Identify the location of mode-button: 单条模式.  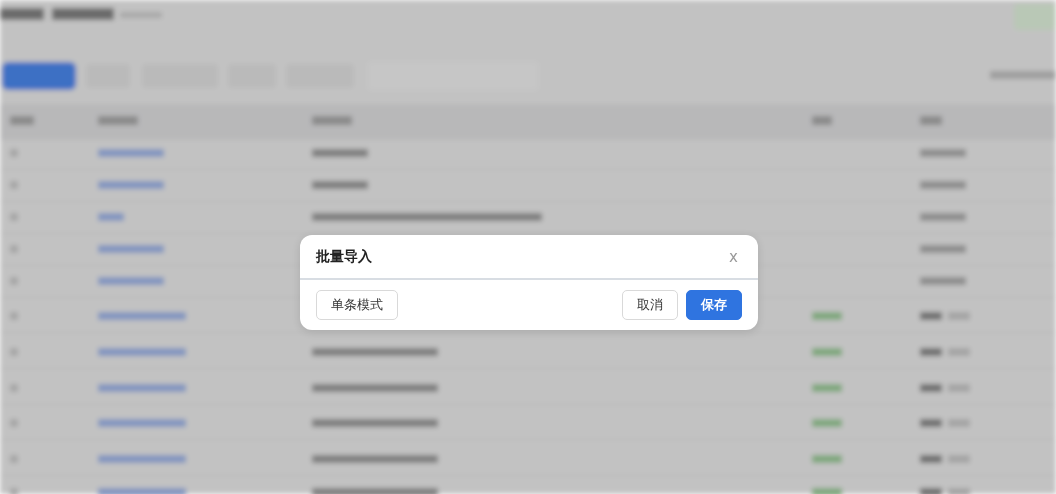
(357, 305).